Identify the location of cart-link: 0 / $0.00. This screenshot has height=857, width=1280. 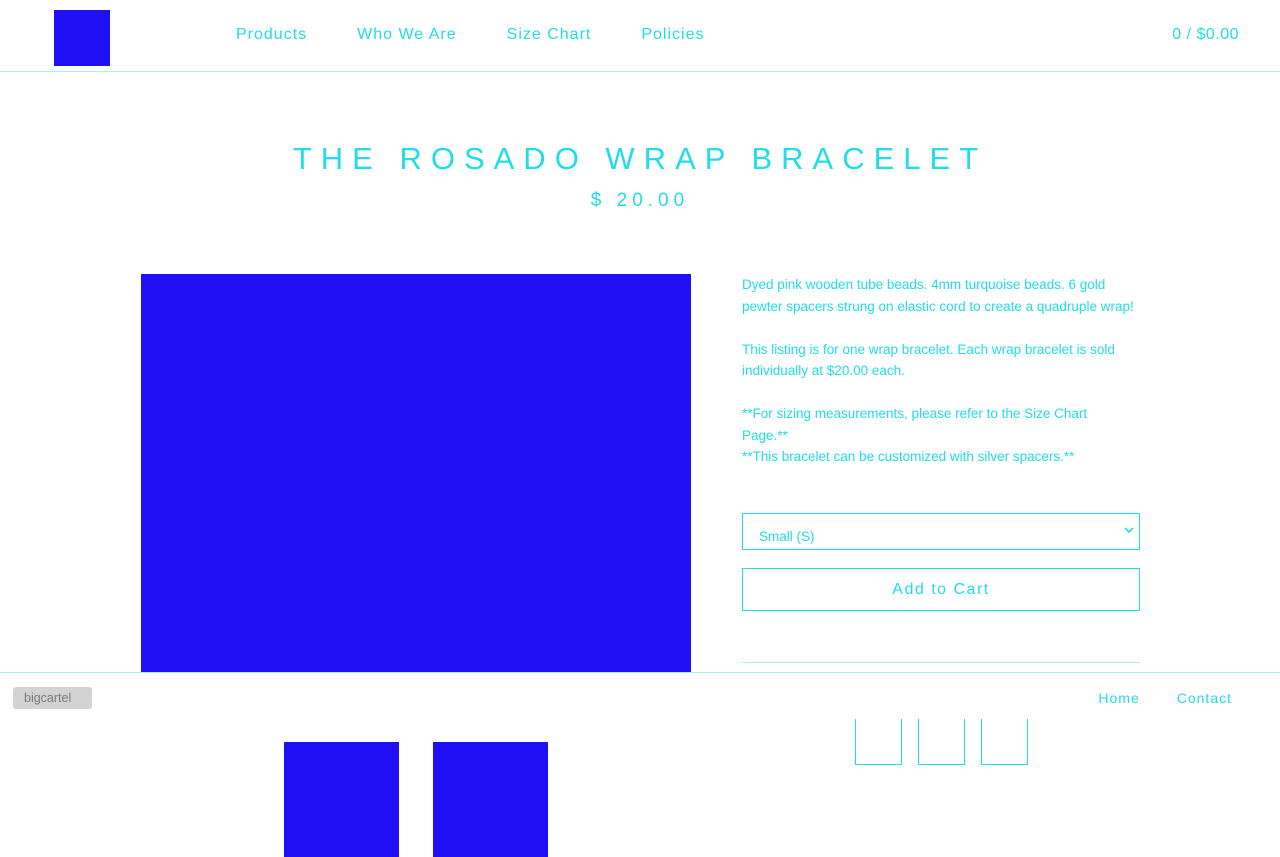
(1205, 35).